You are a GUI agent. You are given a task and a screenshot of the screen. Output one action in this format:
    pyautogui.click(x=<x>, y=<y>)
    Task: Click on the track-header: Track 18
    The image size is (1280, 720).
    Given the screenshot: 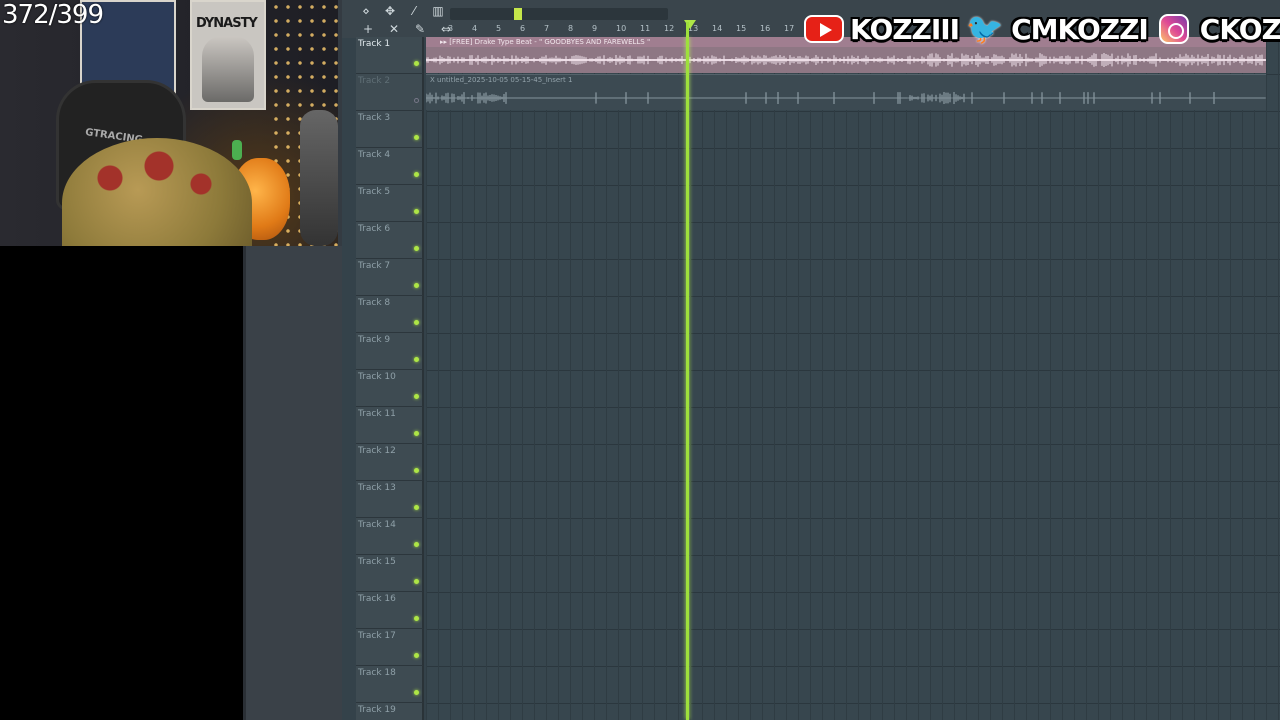 What is the action you would take?
    pyautogui.click(x=390, y=684)
    